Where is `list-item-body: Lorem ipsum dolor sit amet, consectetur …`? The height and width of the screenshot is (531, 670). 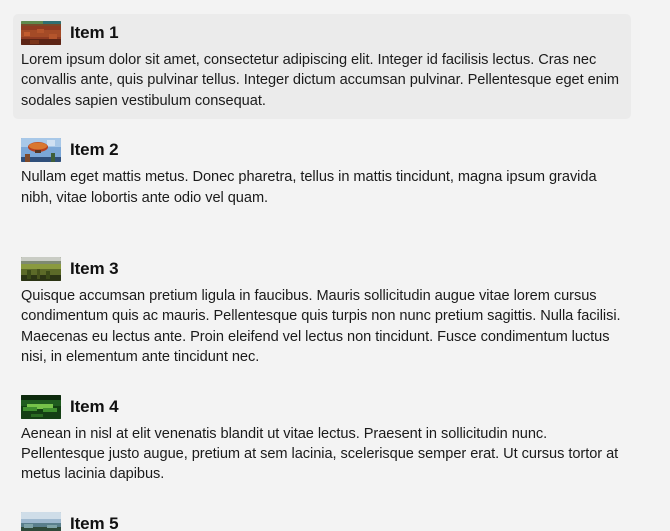
list-item-body: Lorem ipsum dolor sit amet, consectetur … is located at coordinates (320, 80).